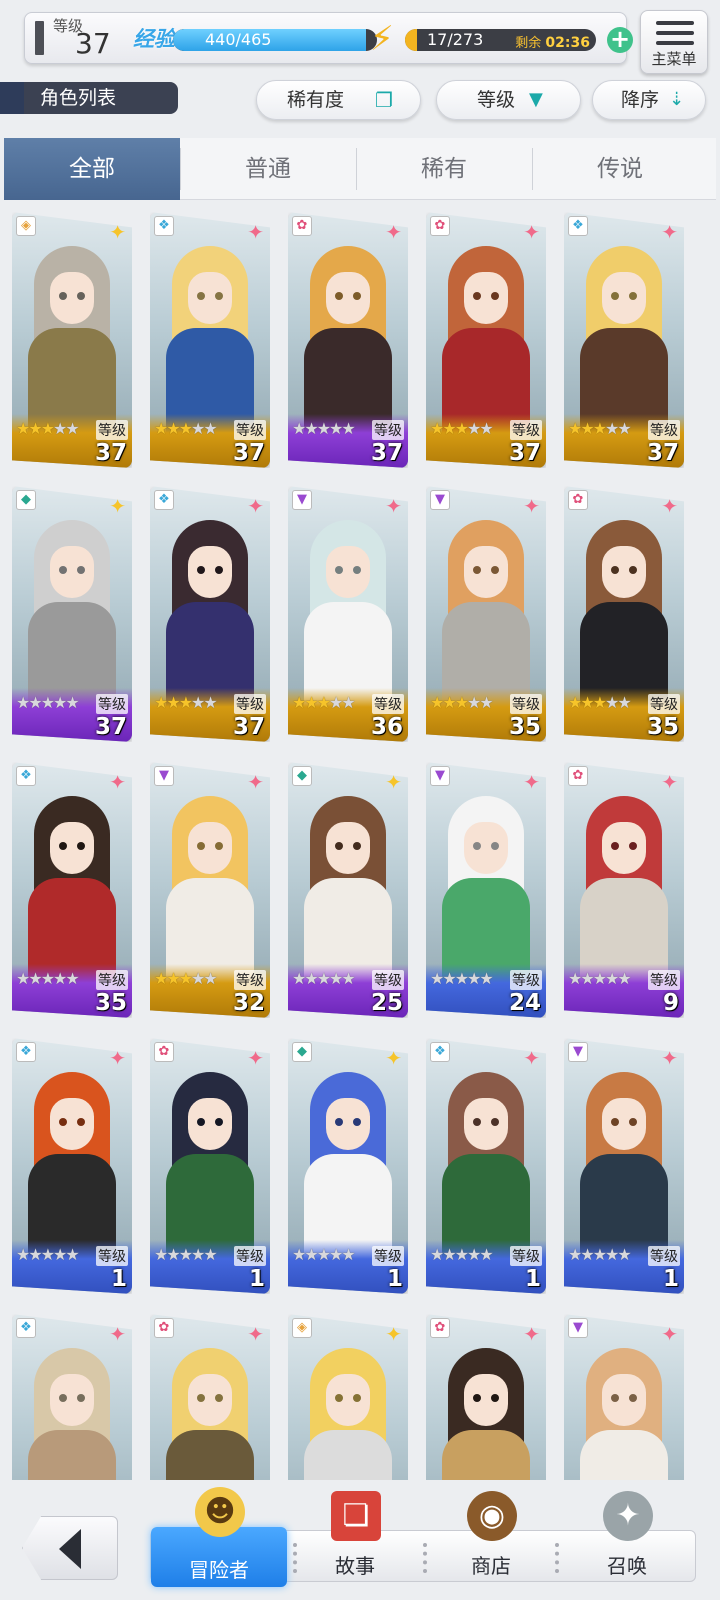 Image resolution: width=720 pixels, height=1600 pixels. I want to click on stamina-bar: 17/273 剩余 02:36, so click(500, 40).